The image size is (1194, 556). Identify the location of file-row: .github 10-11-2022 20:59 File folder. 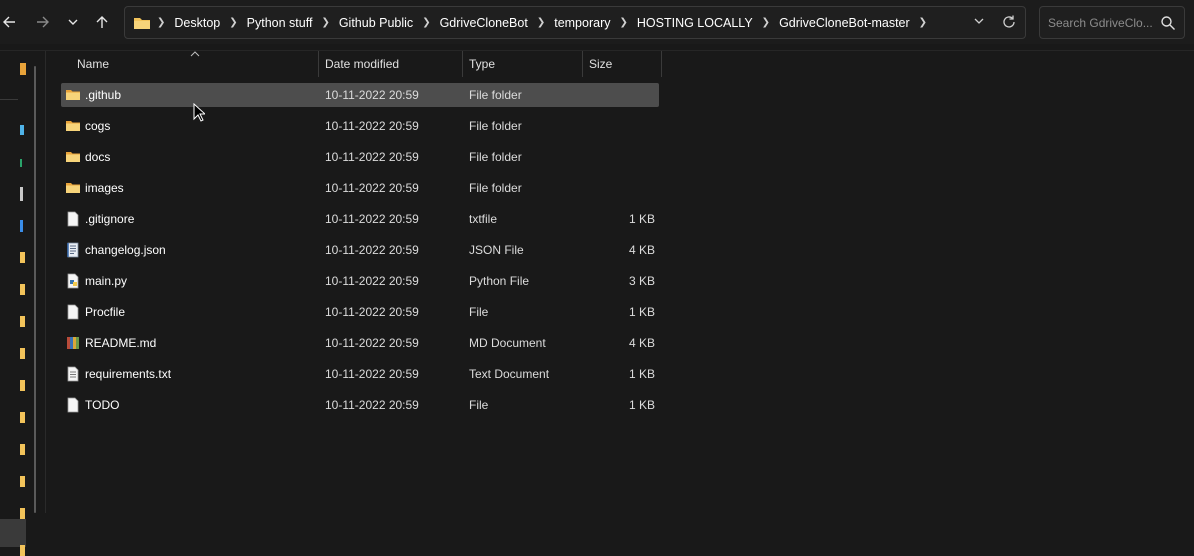
(360, 95).